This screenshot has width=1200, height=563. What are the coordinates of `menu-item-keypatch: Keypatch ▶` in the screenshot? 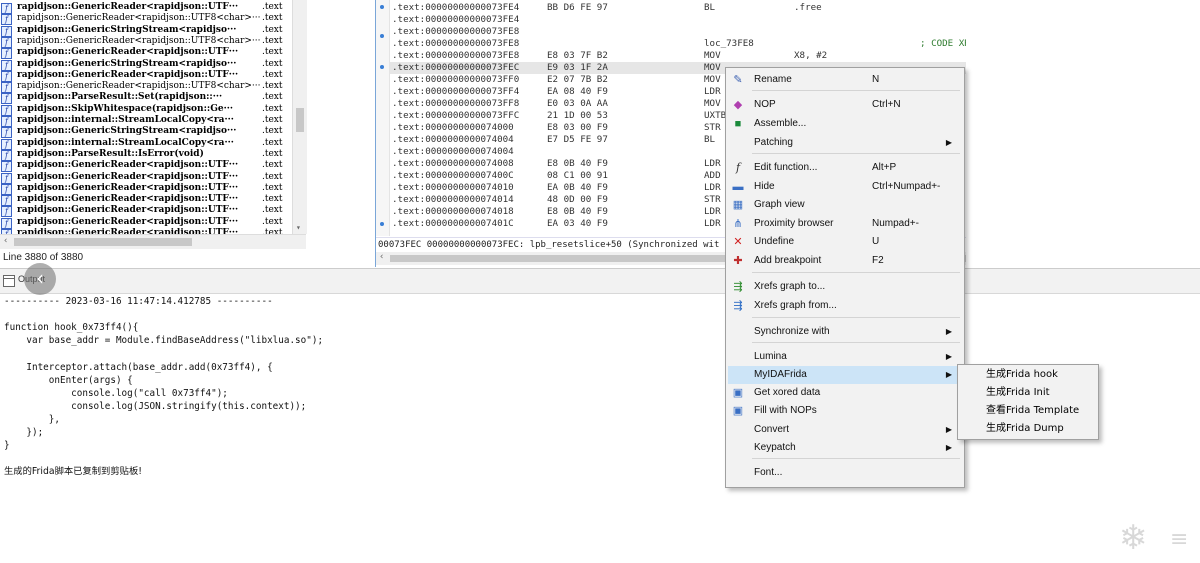 It's located at (845, 448).